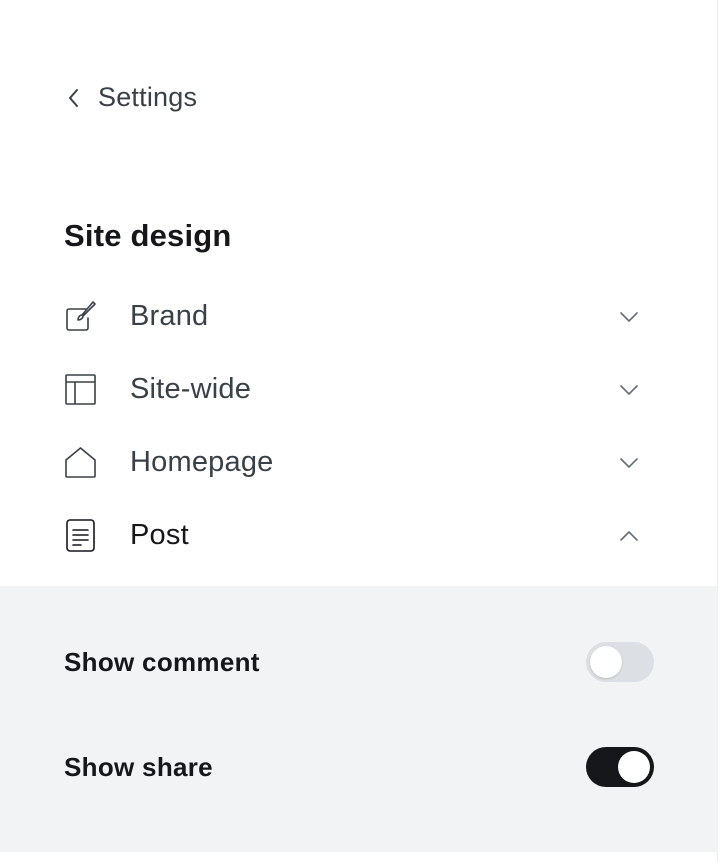  What do you see at coordinates (191, 389) in the screenshot?
I see `nav-item-label: Site-wide` at bounding box center [191, 389].